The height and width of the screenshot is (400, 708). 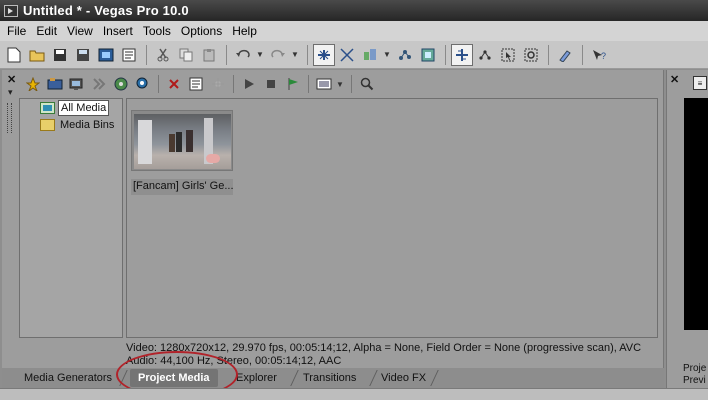 What do you see at coordinates (47, 108) in the screenshot?
I see `media-bin-icon` at bounding box center [47, 108].